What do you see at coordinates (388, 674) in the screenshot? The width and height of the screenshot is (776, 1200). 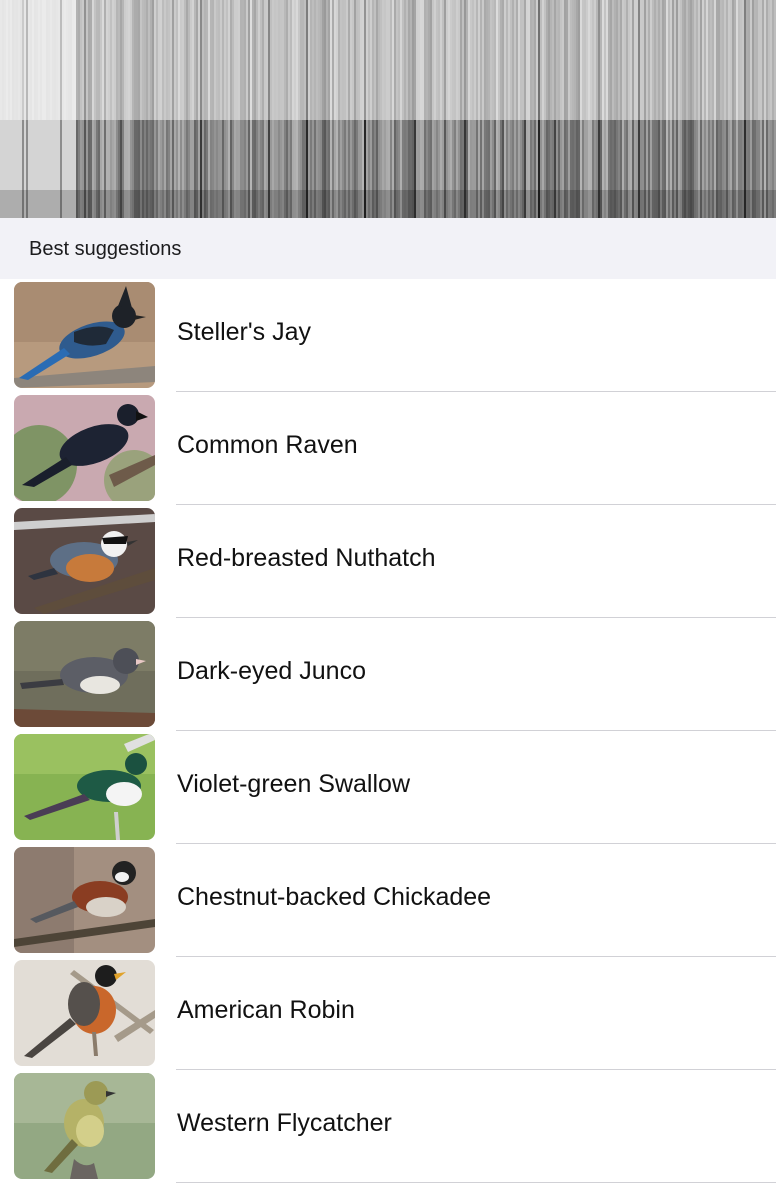 I see `list-item: Dark-eyed Junco` at bounding box center [388, 674].